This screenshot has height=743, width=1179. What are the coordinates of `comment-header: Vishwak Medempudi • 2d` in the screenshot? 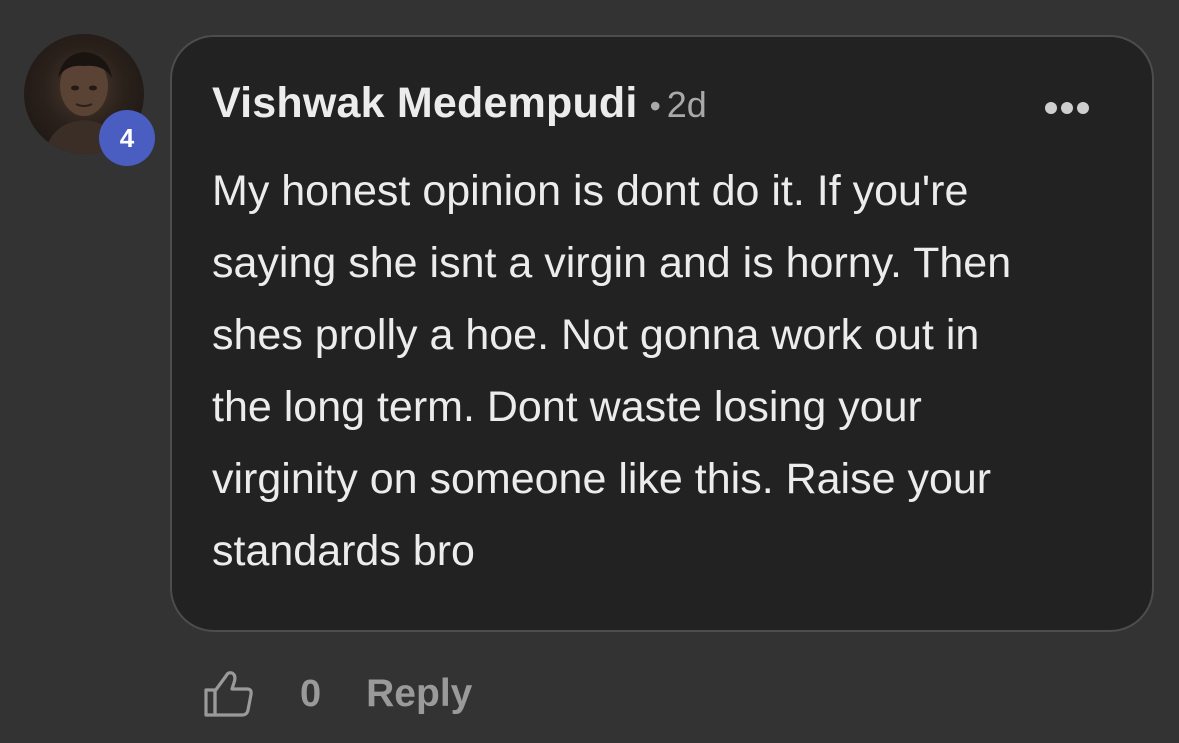 It's located at (459, 103).